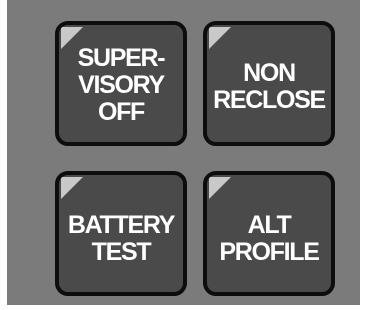  I want to click on alt-profile-button: ALT PROFILE, so click(269, 233).